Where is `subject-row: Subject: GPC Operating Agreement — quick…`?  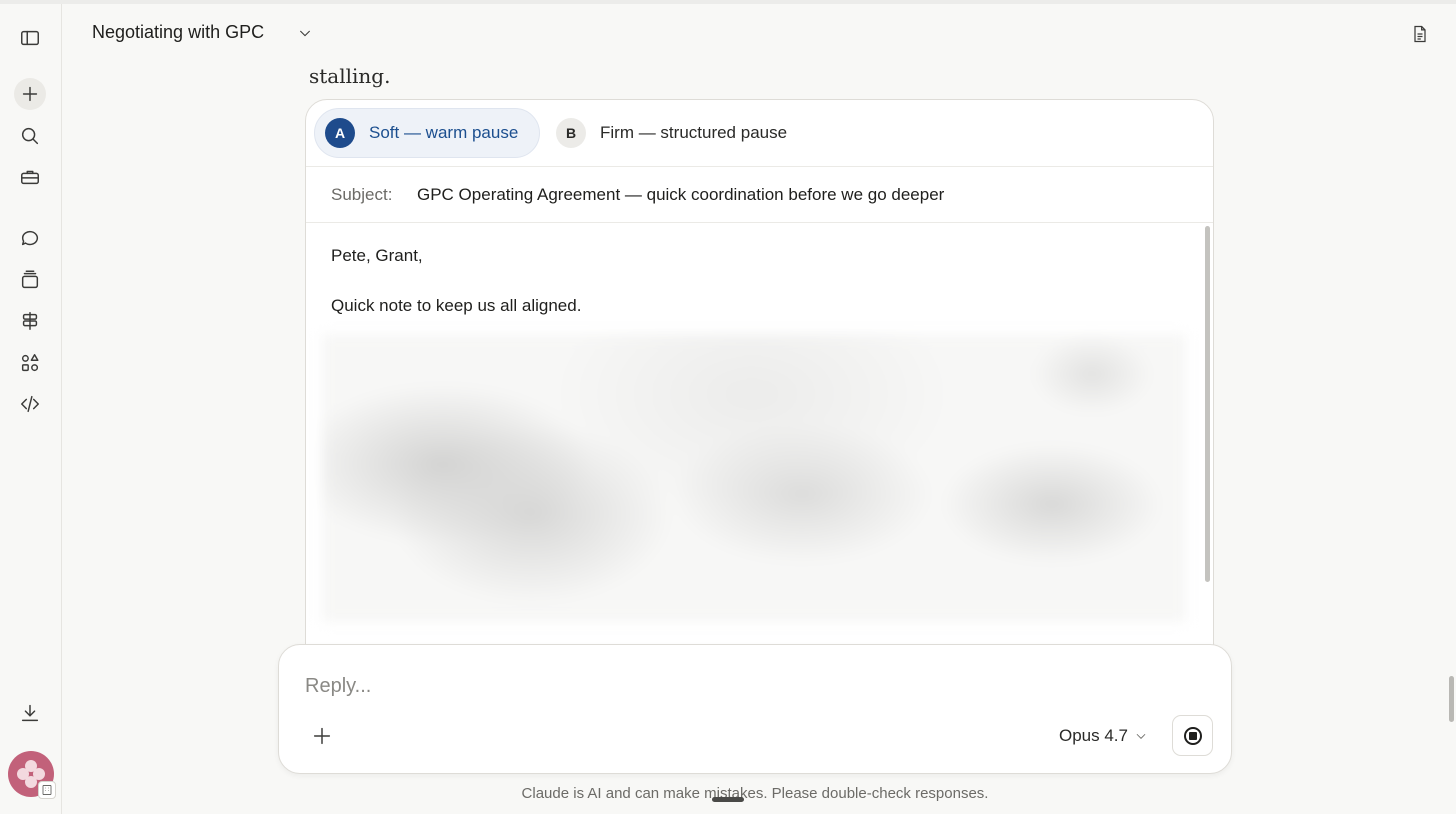
subject-row: Subject: GPC Operating Agreement — quick… is located at coordinates (759, 195).